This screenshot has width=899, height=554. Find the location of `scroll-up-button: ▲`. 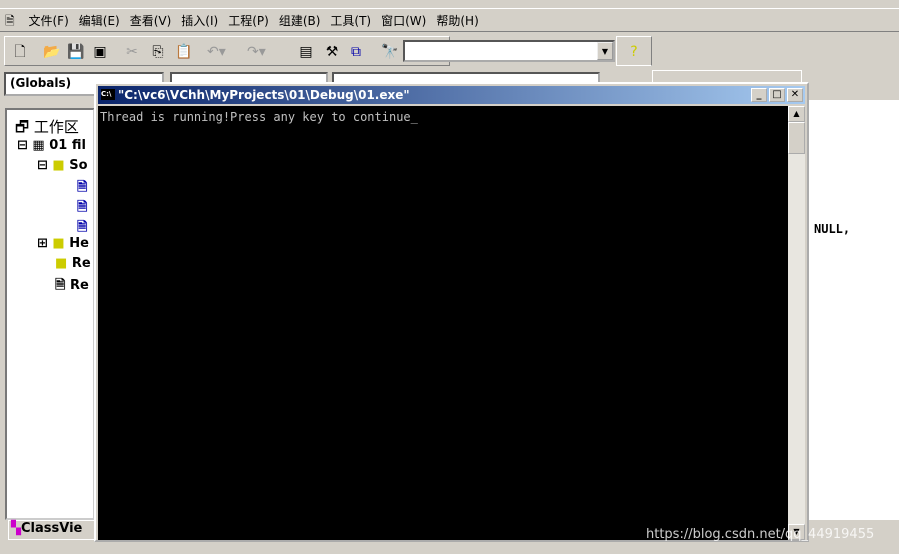

scroll-up-button: ▲ is located at coordinates (796, 114).